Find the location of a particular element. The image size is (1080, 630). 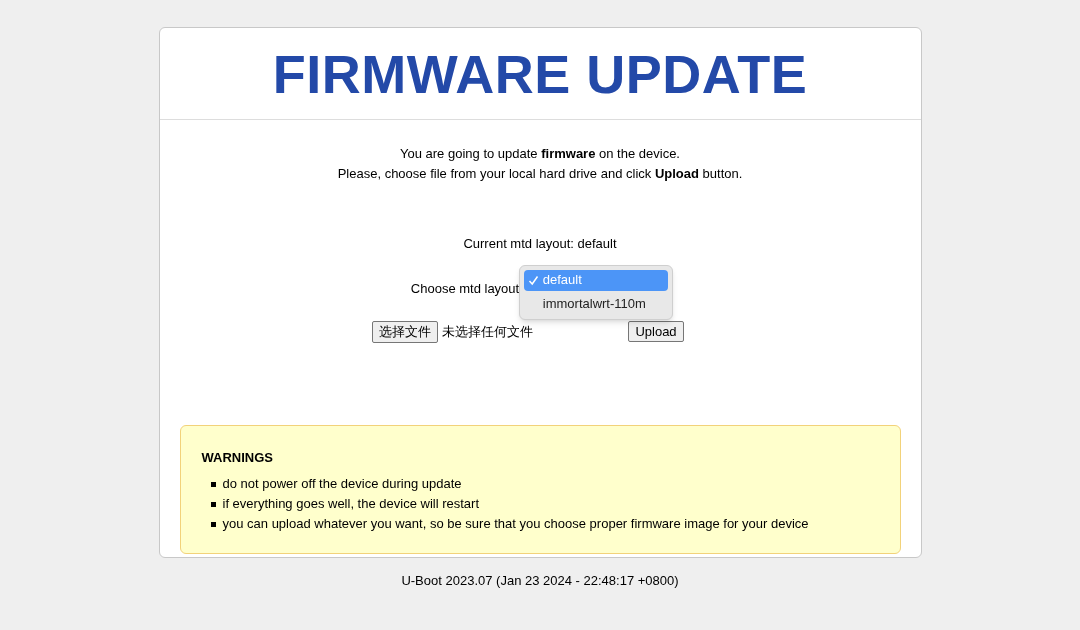

choose-layout-label: Choose mtd layout is located at coordinates (465, 288).